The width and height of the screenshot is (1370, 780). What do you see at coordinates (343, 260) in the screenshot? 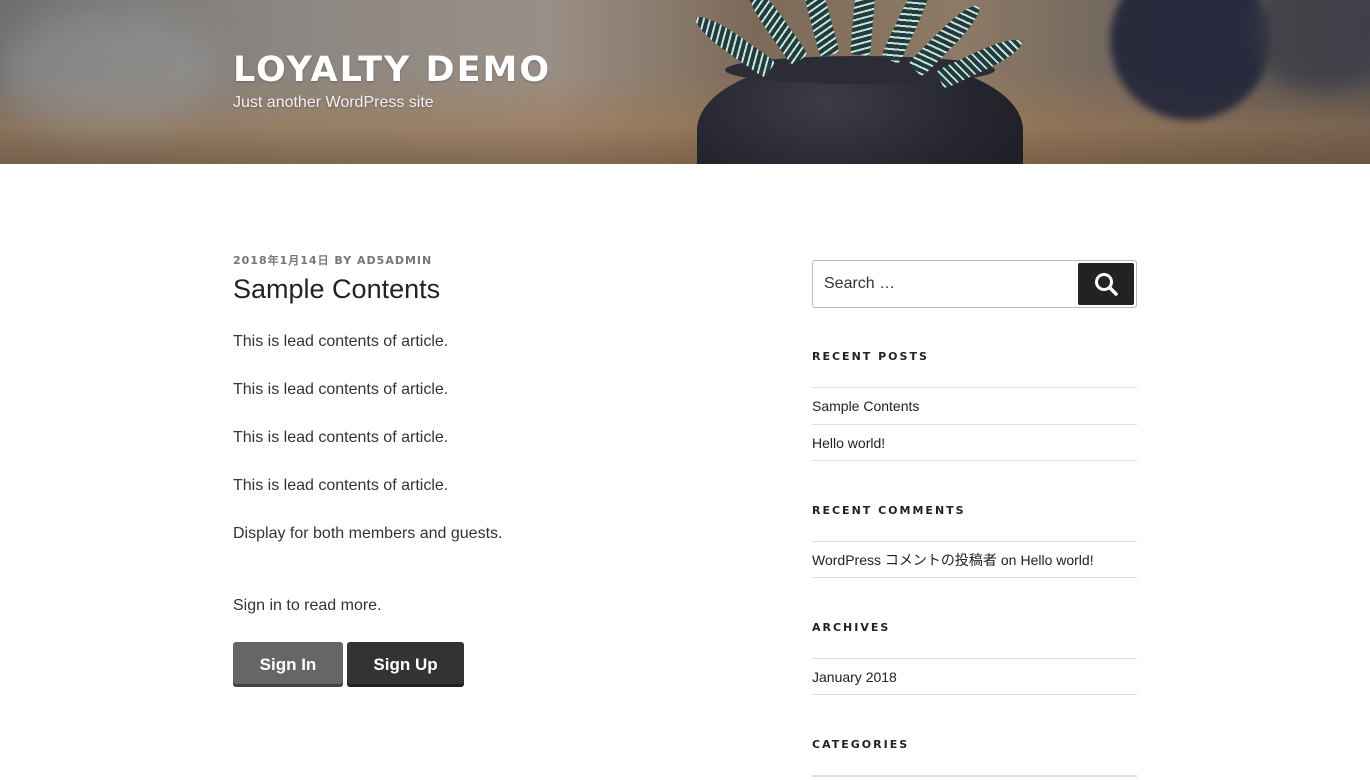
I see `byline-by: BY` at bounding box center [343, 260].